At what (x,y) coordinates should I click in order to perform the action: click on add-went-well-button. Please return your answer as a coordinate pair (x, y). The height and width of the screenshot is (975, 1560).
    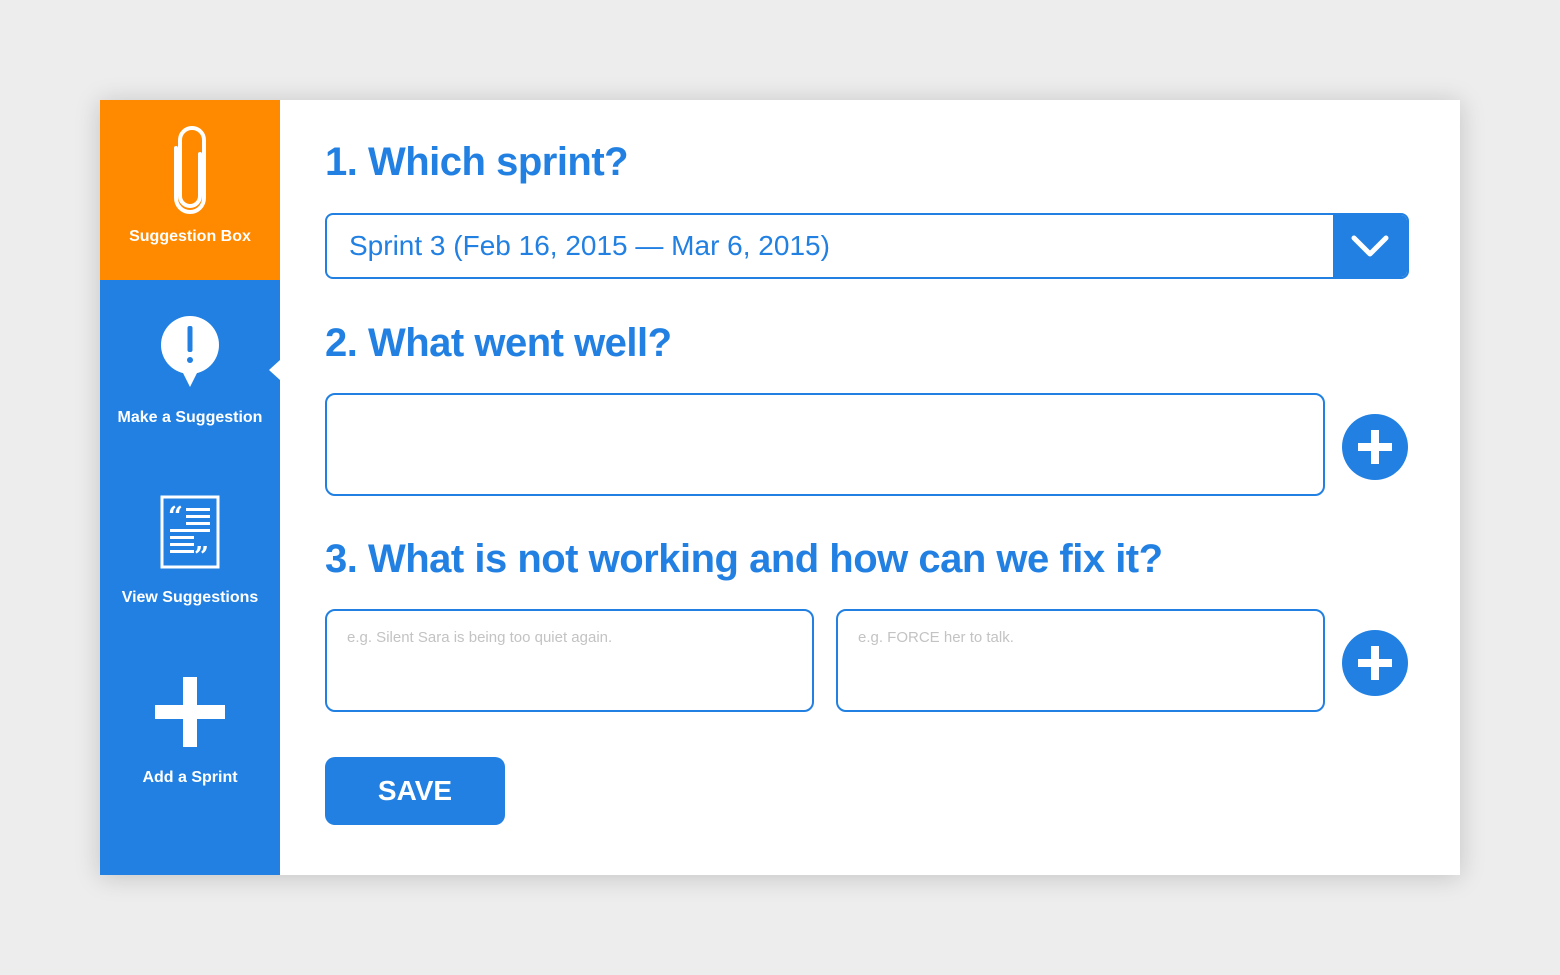
    Looking at the image, I should click on (1375, 447).